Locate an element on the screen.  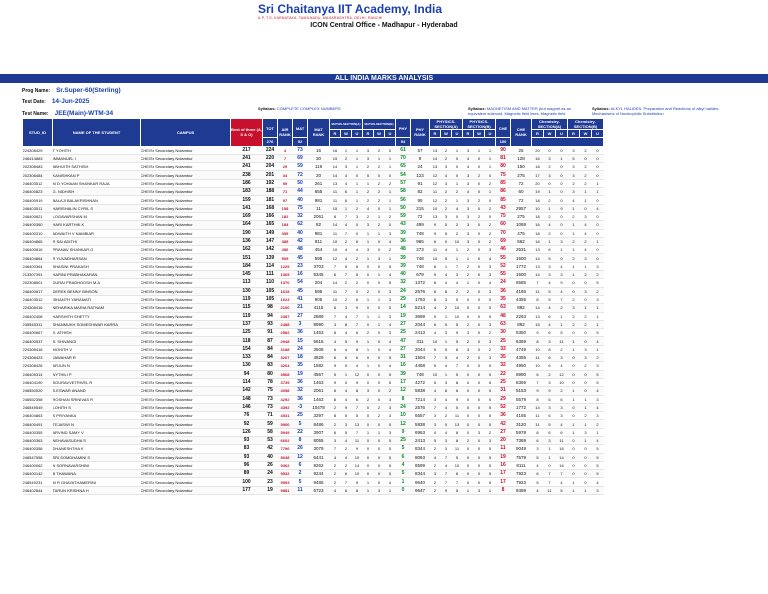
table-cell: 9 is located at coordinates (537, 391).